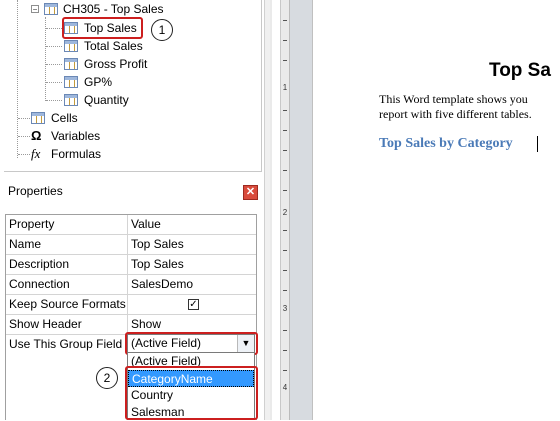 This screenshot has width=560, height=421. I want to click on callout-2: 2, so click(107, 378).